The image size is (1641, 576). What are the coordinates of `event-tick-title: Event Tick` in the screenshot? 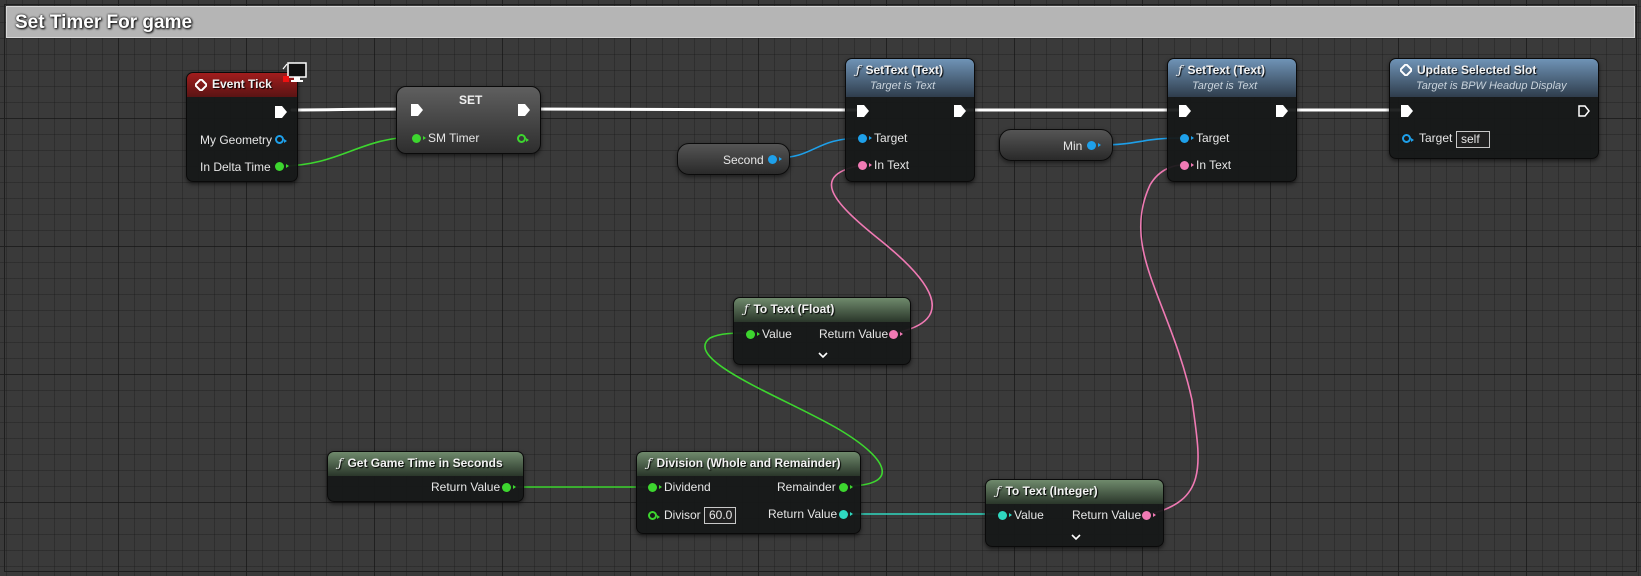 It's located at (242, 84).